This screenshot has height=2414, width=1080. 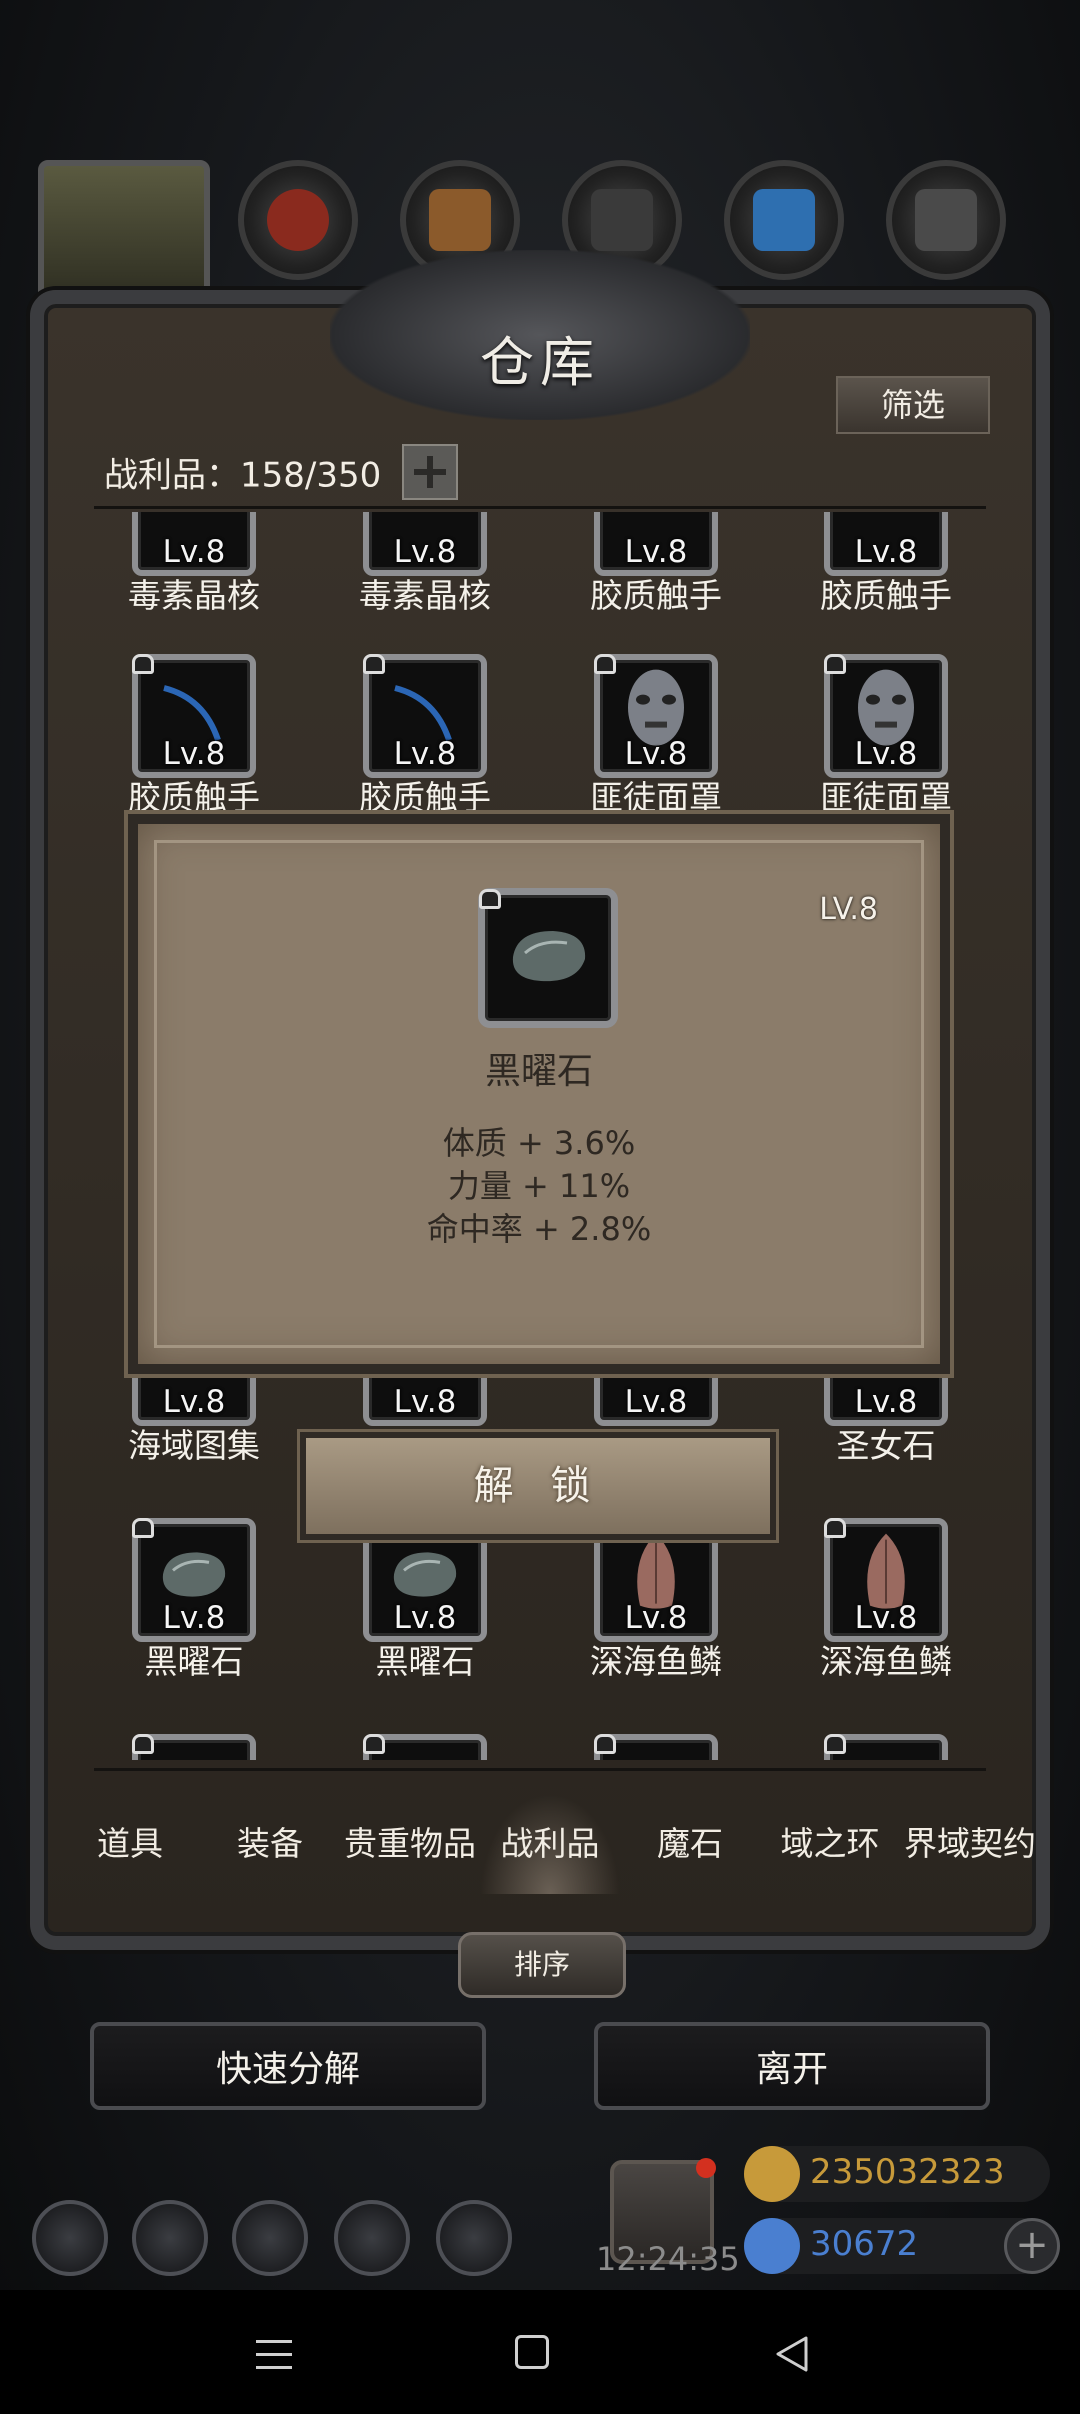 What do you see at coordinates (124, 235) in the screenshot?
I see `character-emblem` at bounding box center [124, 235].